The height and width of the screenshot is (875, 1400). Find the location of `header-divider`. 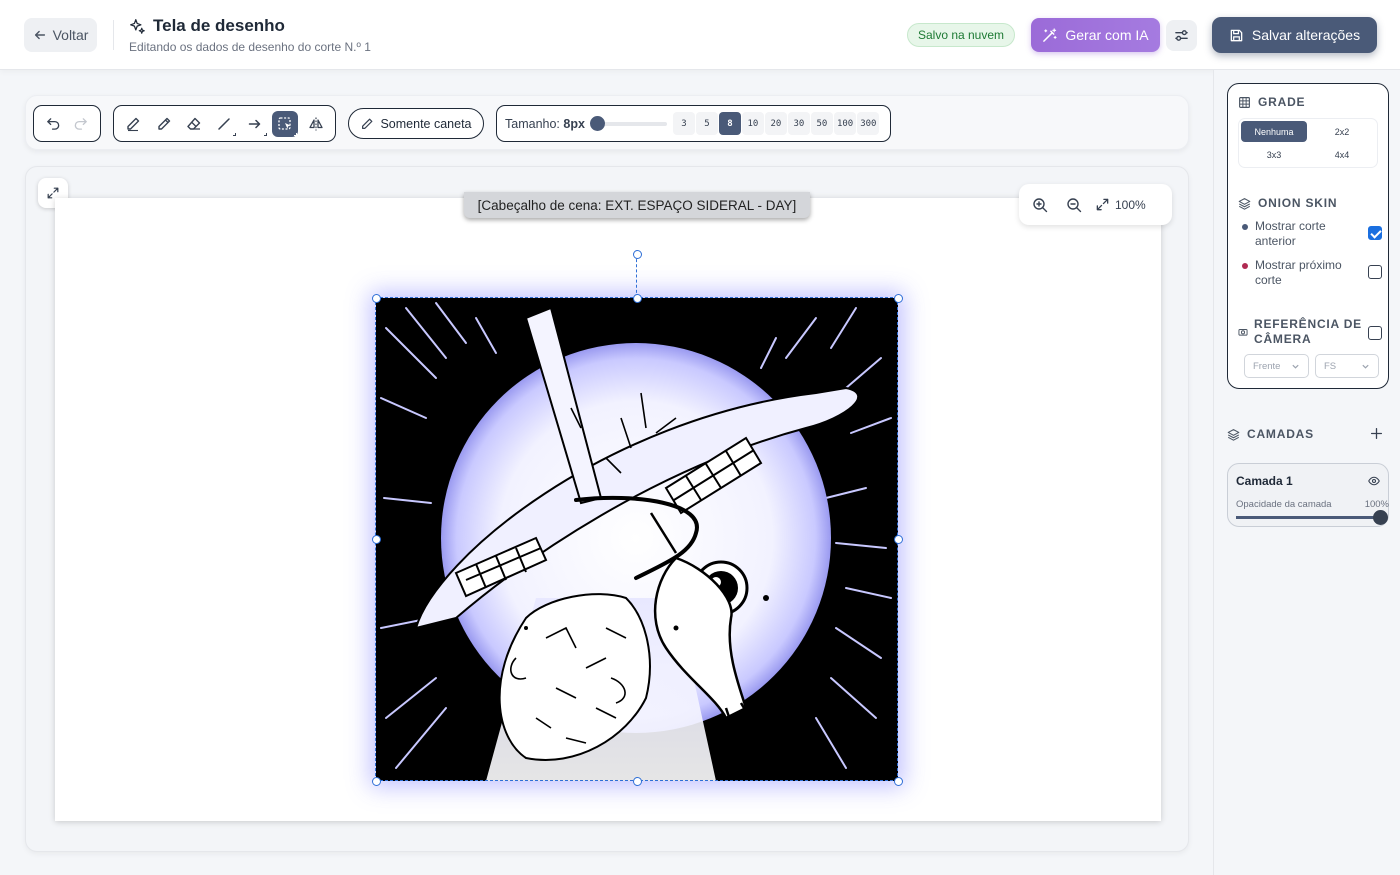

header-divider is located at coordinates (113, 35).